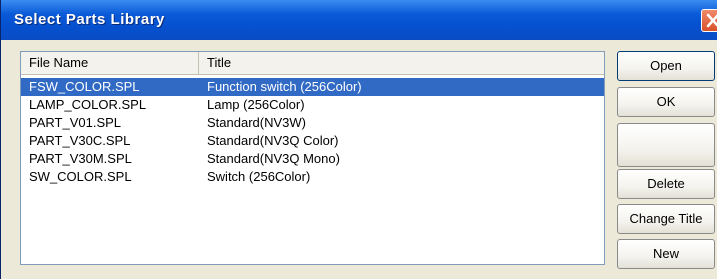 This screenshot has height=279, width=717. I want to click on list-row: FSW_COLOR.SPL Function switch (256Color), so click(312, 87).